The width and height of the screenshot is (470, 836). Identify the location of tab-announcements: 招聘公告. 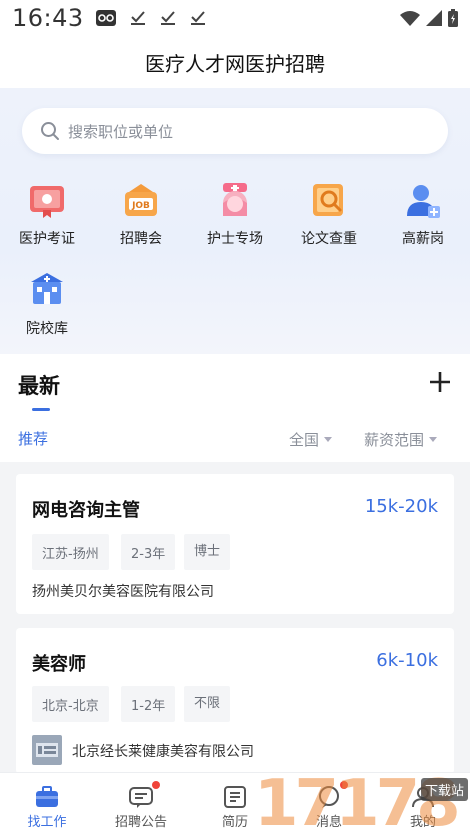
(141, 804).